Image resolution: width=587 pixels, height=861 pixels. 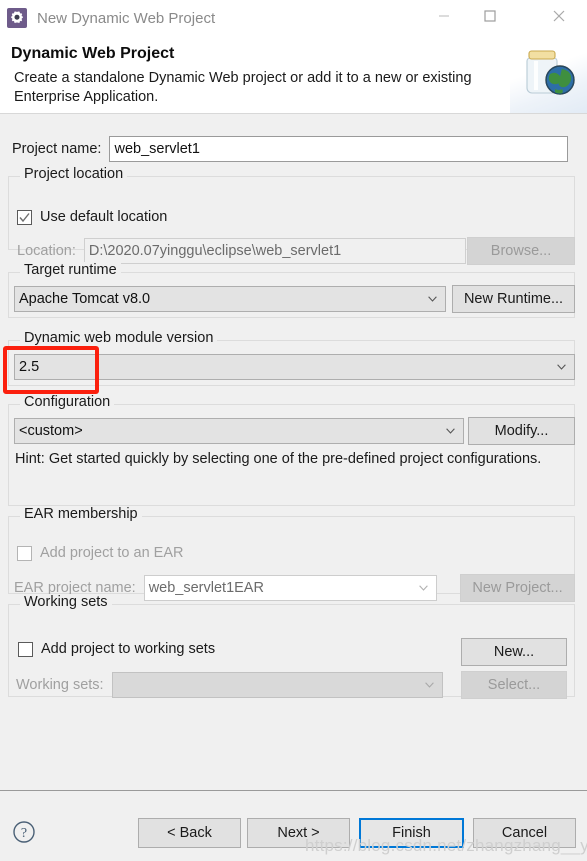 What do you see at coordinates (293, 18) in the screenshot?
I see `window-titlebar: New Dynamic Web Project` at bounding box center [293, 18].